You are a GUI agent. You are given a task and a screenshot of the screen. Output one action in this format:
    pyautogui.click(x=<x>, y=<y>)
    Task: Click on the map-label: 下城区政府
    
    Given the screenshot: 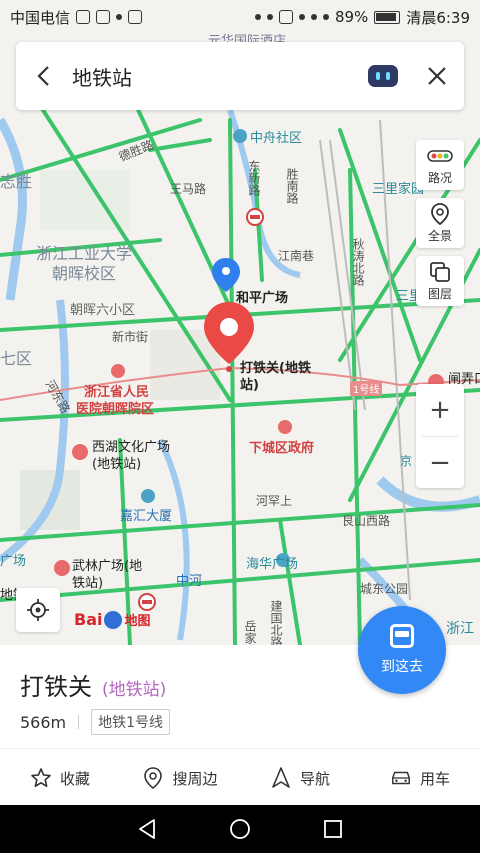 What is the action you would take?
    pyautogui.click(x=282, y=448)
    